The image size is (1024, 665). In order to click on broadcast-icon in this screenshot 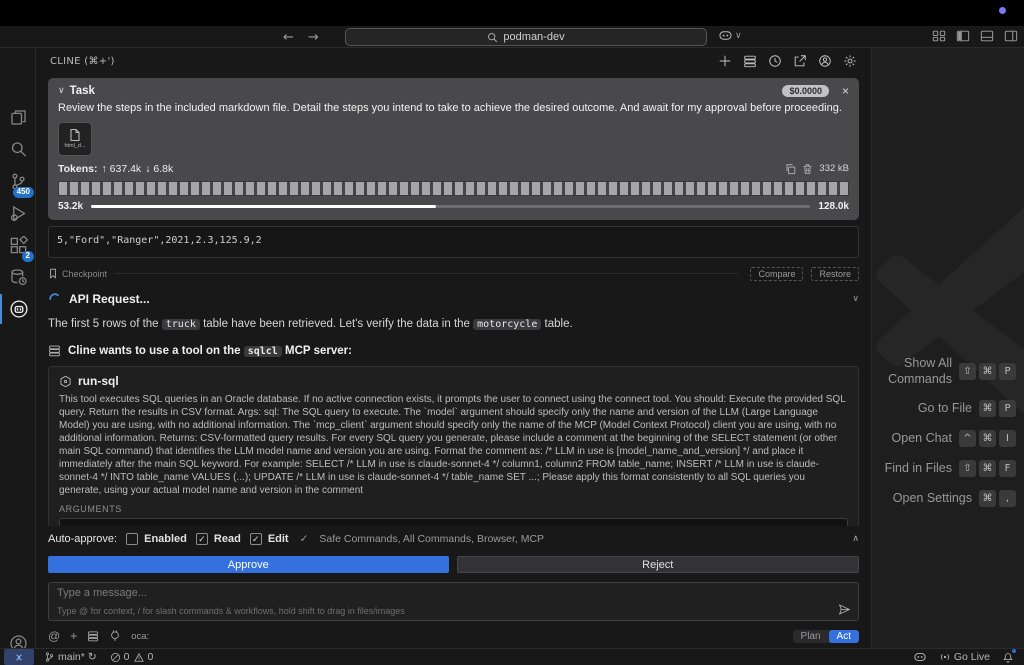, I will do `click(944, 657)`.